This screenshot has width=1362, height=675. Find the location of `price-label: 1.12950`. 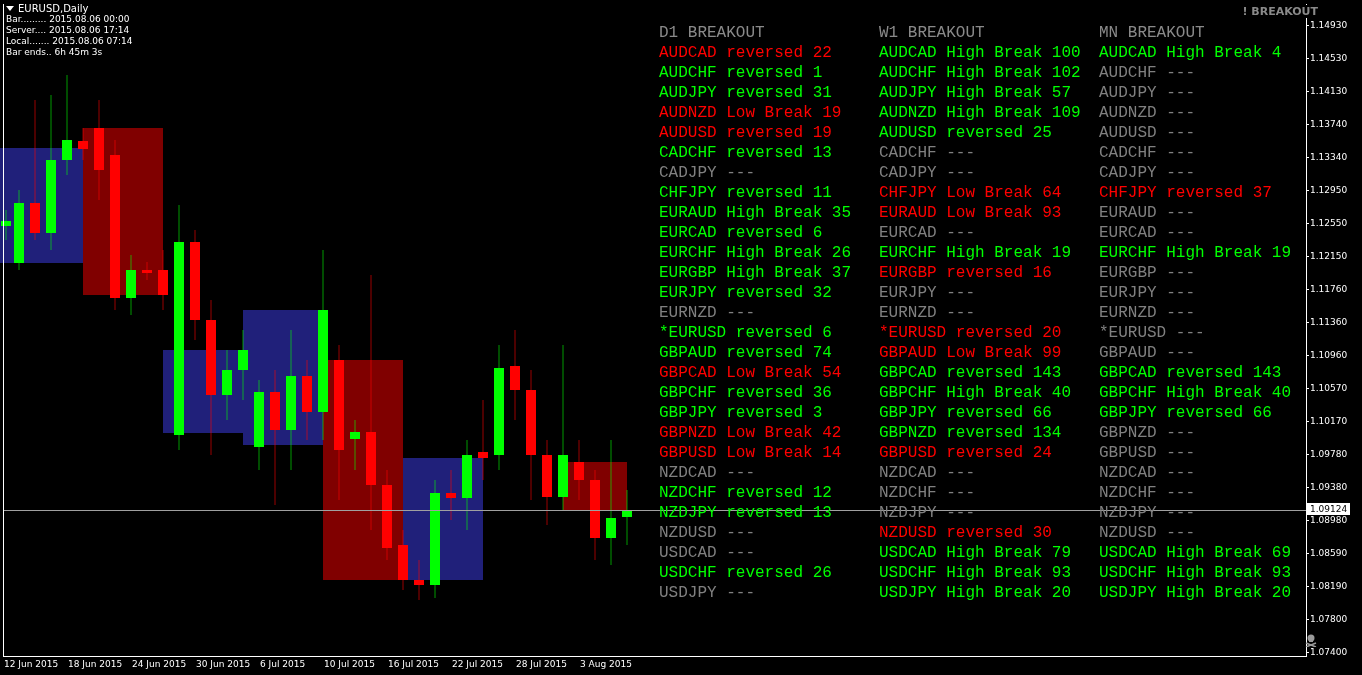

price-label: 1.12950 is located at coordinates (1329, 190).